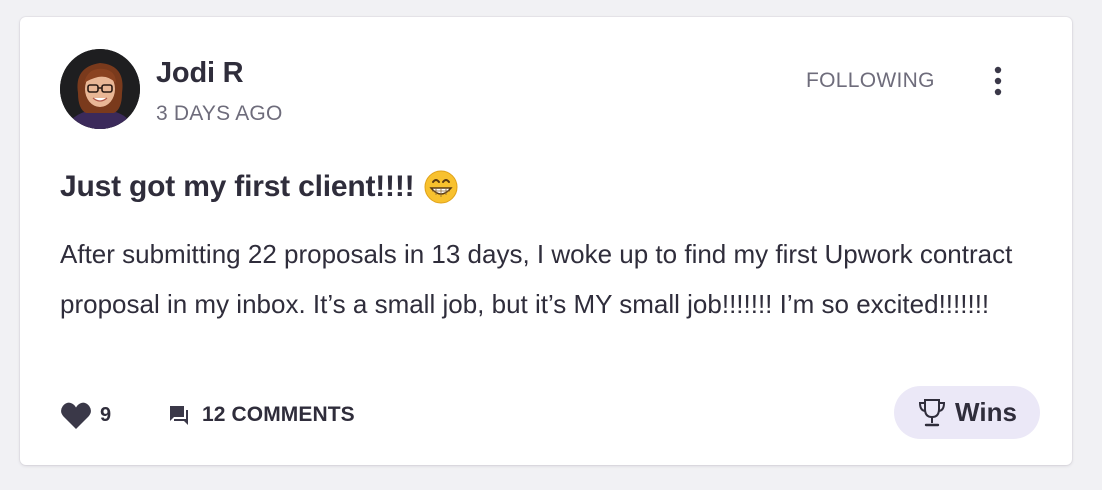 The height and width of the screenshot is (490, 1102). I want to click on comment-icon, so click(179, 415).